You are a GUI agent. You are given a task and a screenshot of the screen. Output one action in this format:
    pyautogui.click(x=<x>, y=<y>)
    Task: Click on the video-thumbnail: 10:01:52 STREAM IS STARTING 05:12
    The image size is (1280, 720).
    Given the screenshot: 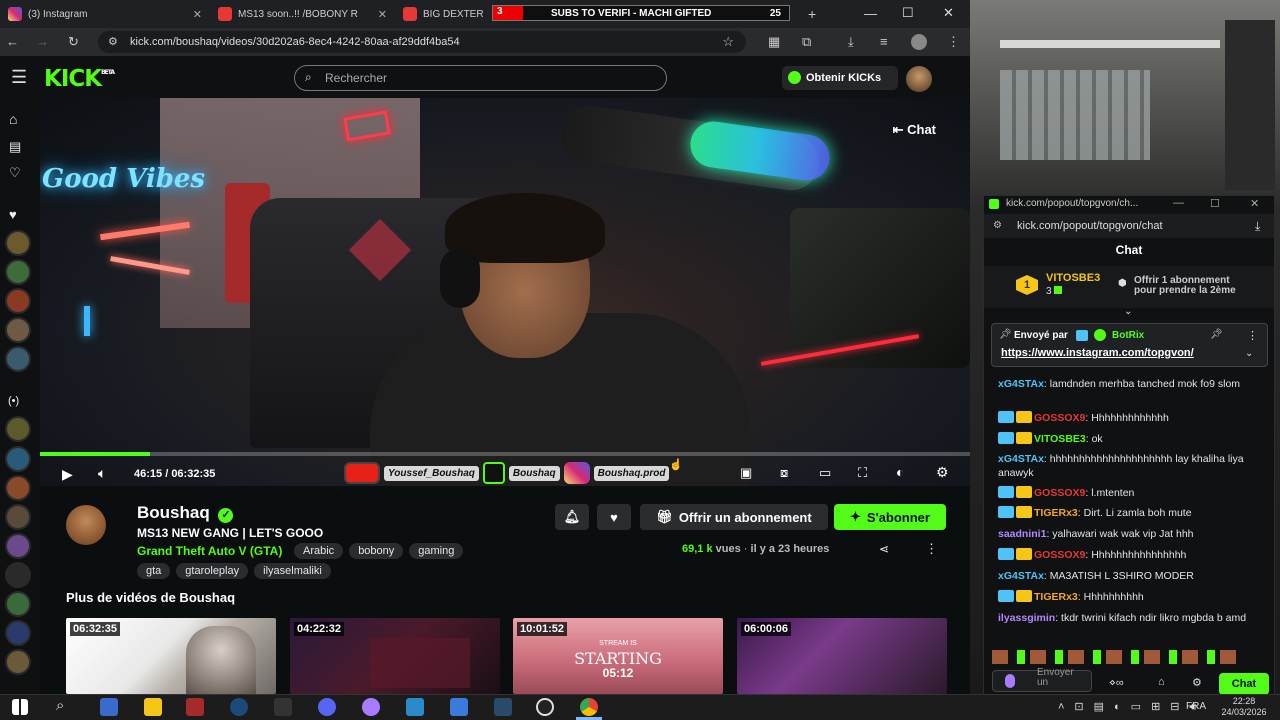 What is the action you would take?
    pyautogui.click(x=618, y=656)
    